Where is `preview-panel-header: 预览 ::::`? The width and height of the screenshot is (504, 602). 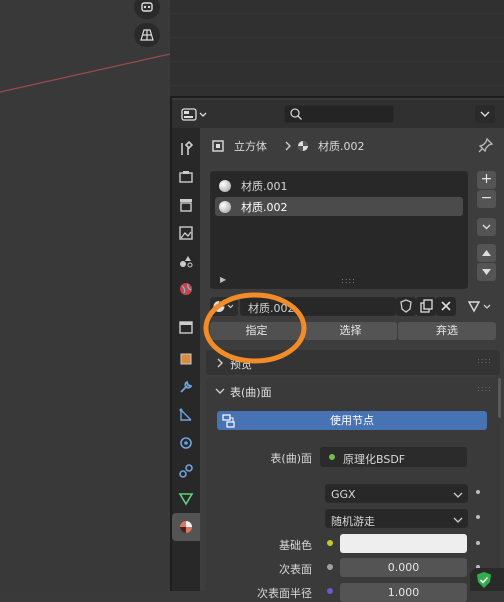
preview-panel-header: 预览 :::: is located at coordinates (353, 362).